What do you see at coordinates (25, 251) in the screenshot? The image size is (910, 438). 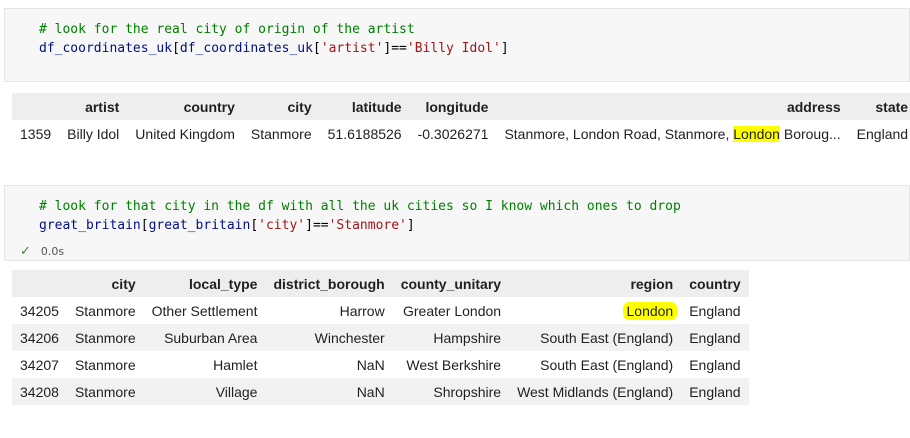 I see `check-icon: ✓` at bounding box center [25, 251].